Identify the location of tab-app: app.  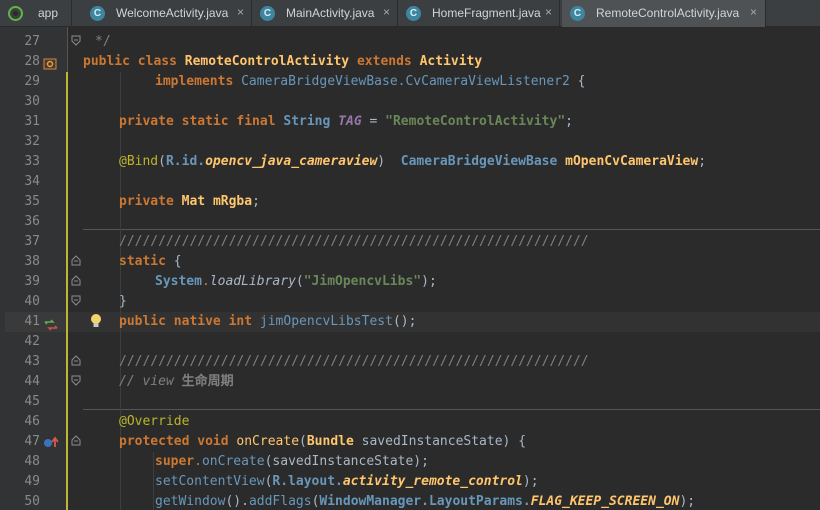
(36, 13).